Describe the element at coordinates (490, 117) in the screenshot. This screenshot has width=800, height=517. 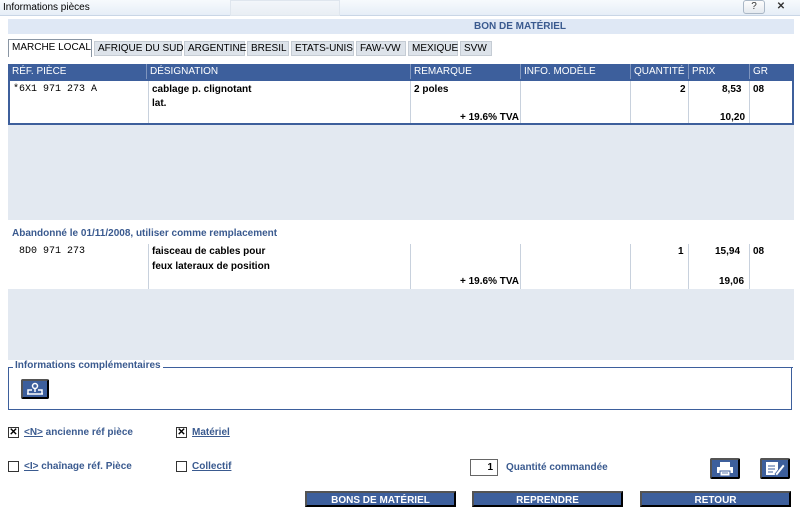
I see `part-tva: + 19.6% TVA` at that location.